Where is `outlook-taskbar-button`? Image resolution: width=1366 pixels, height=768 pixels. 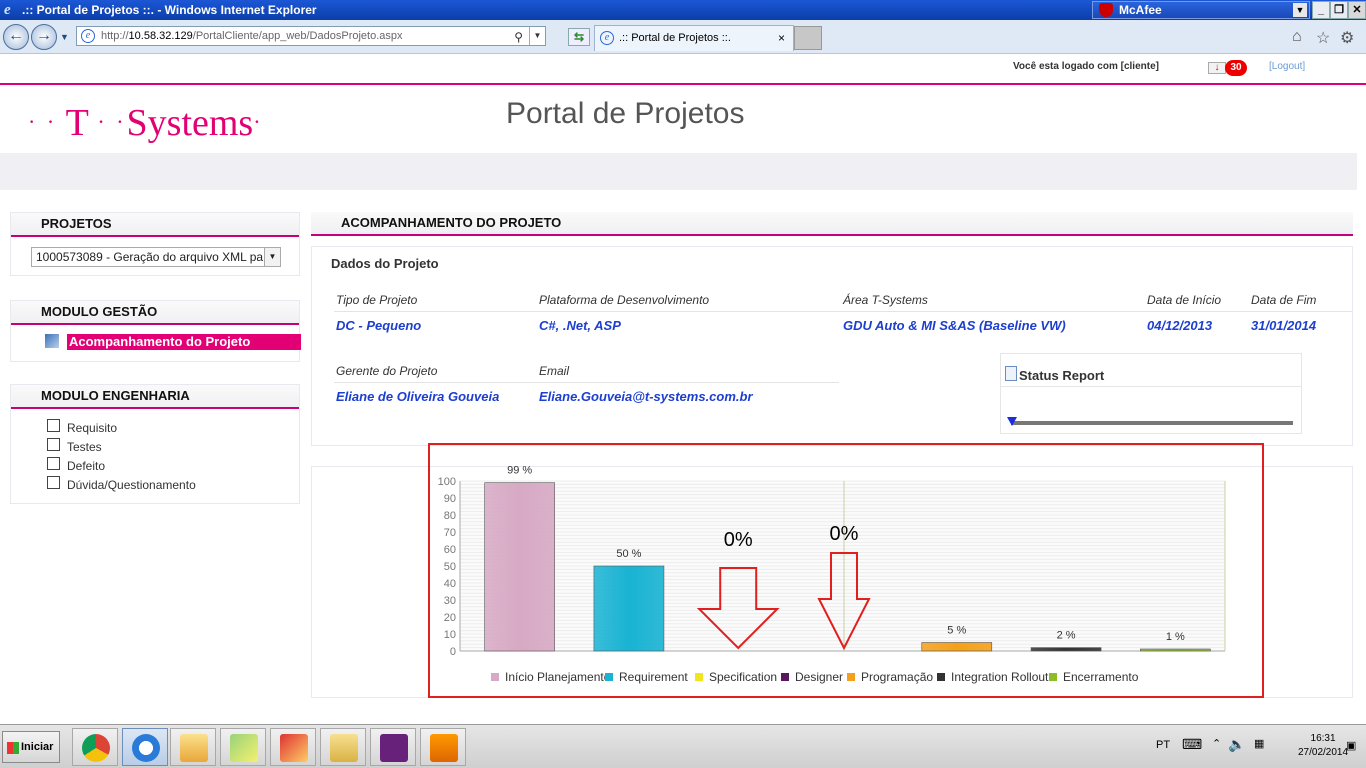
outlook-taskbar-button is located at coordinates (193, 747).